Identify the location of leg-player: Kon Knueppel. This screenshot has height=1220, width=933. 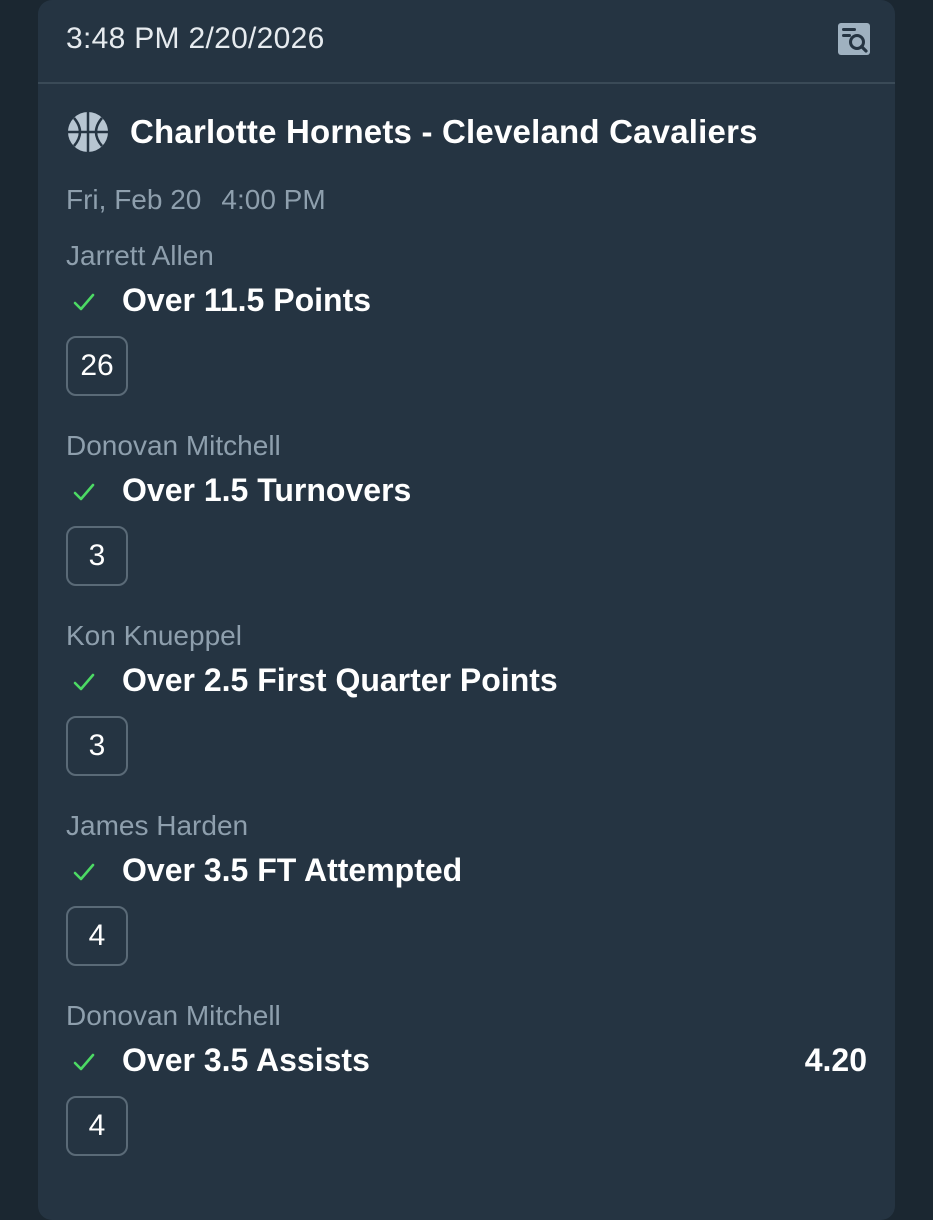
(154, 635).